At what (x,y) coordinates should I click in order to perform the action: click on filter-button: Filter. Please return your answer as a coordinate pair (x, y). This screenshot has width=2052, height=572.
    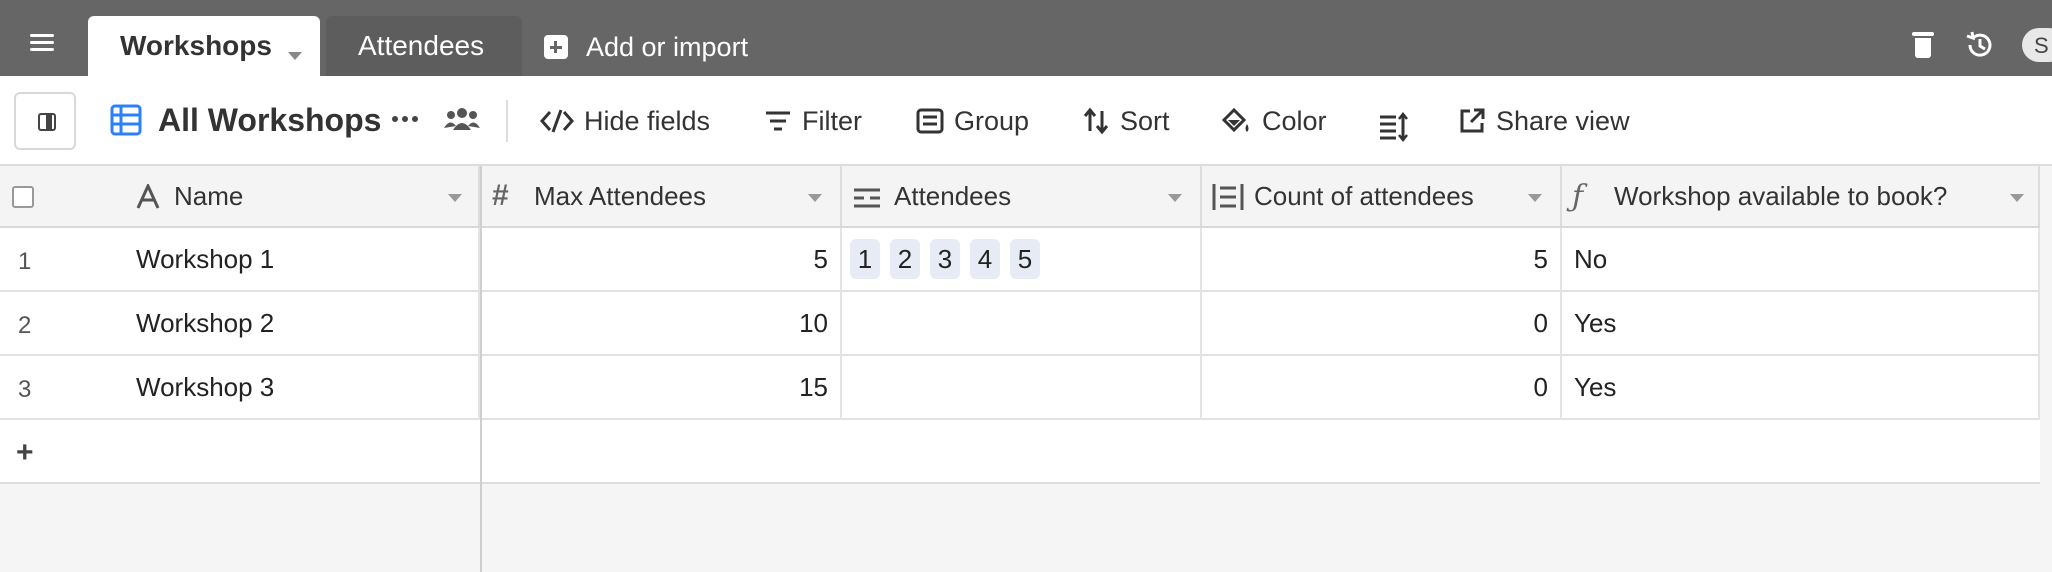
    Looking at the image, I should click on (813, 121).